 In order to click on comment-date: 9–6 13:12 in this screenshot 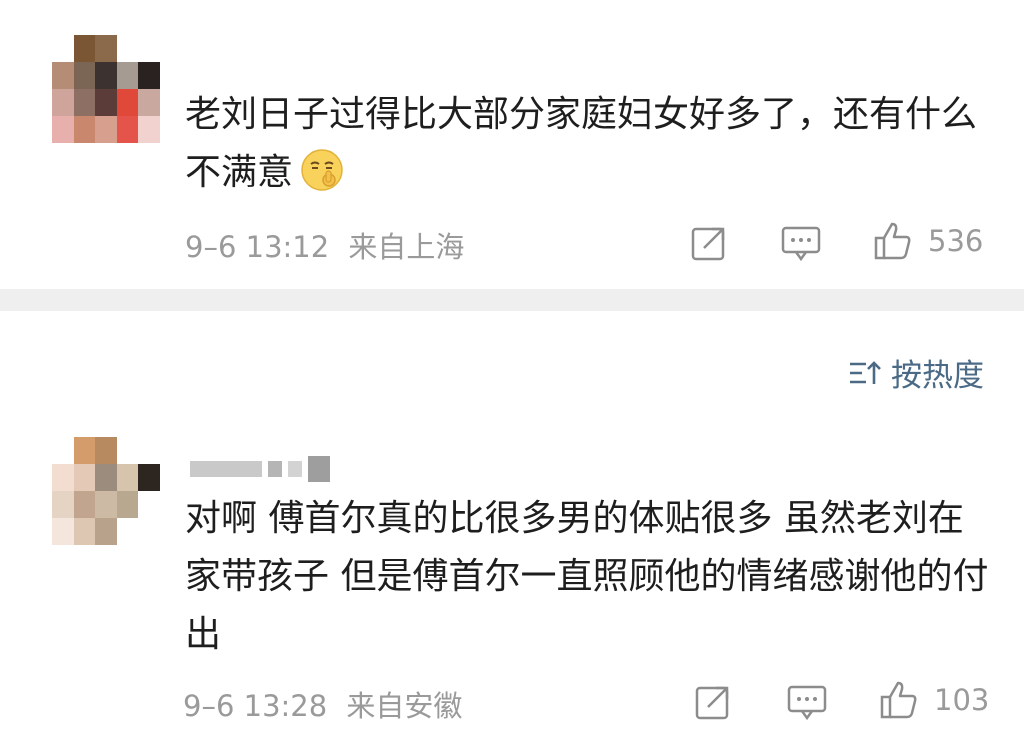, I will do `click(257, 247)`.